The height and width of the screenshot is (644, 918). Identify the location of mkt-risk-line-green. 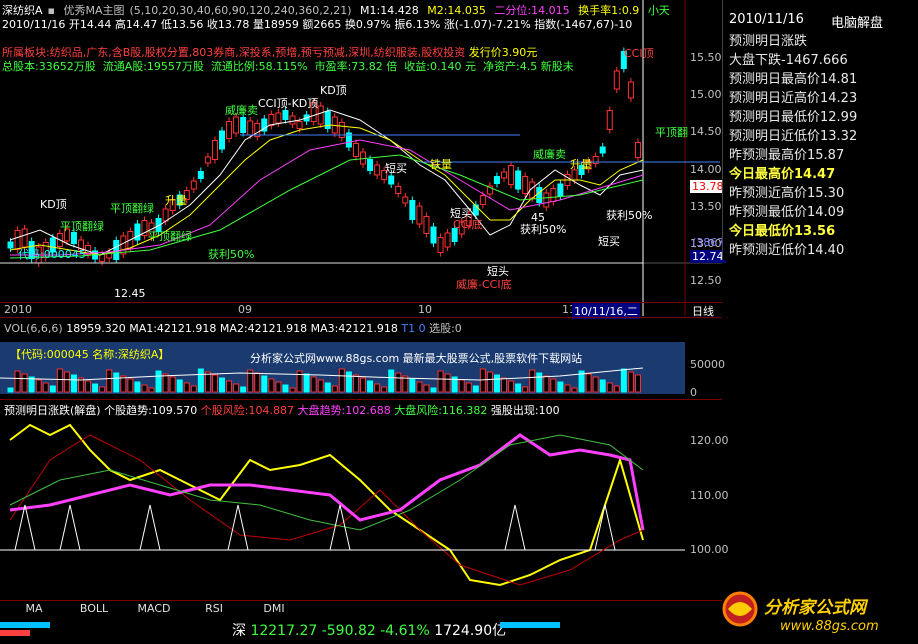
(326, 482).